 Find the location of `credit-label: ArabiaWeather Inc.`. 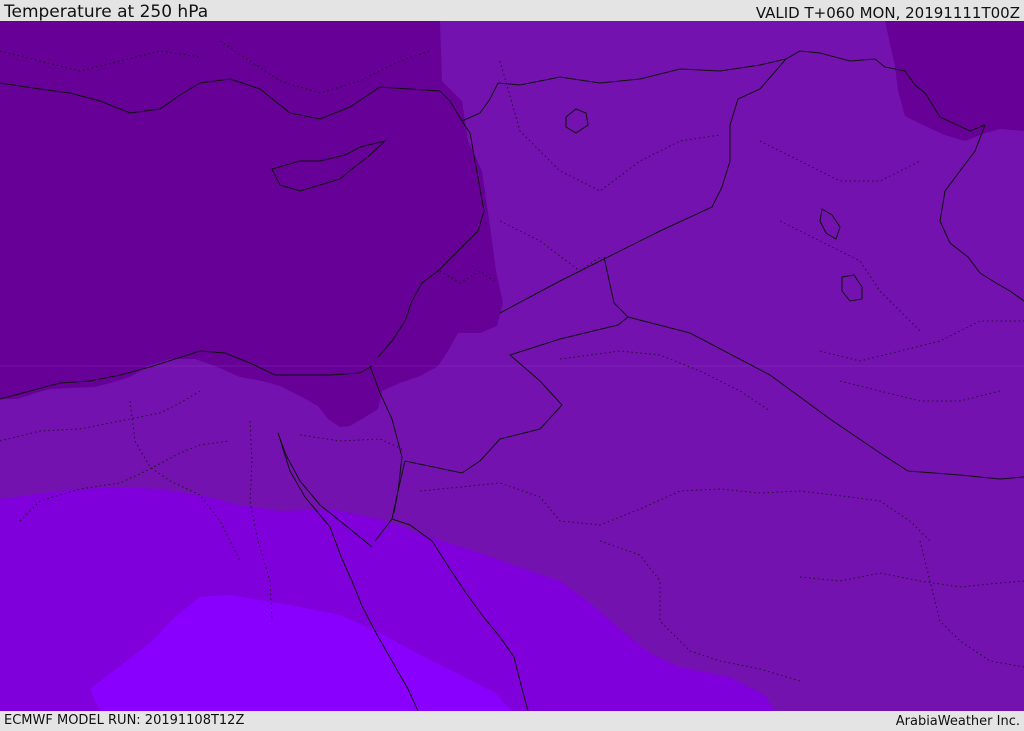

credit-label: ArabiaWeather Inc. is located at coordinates (957, 721).